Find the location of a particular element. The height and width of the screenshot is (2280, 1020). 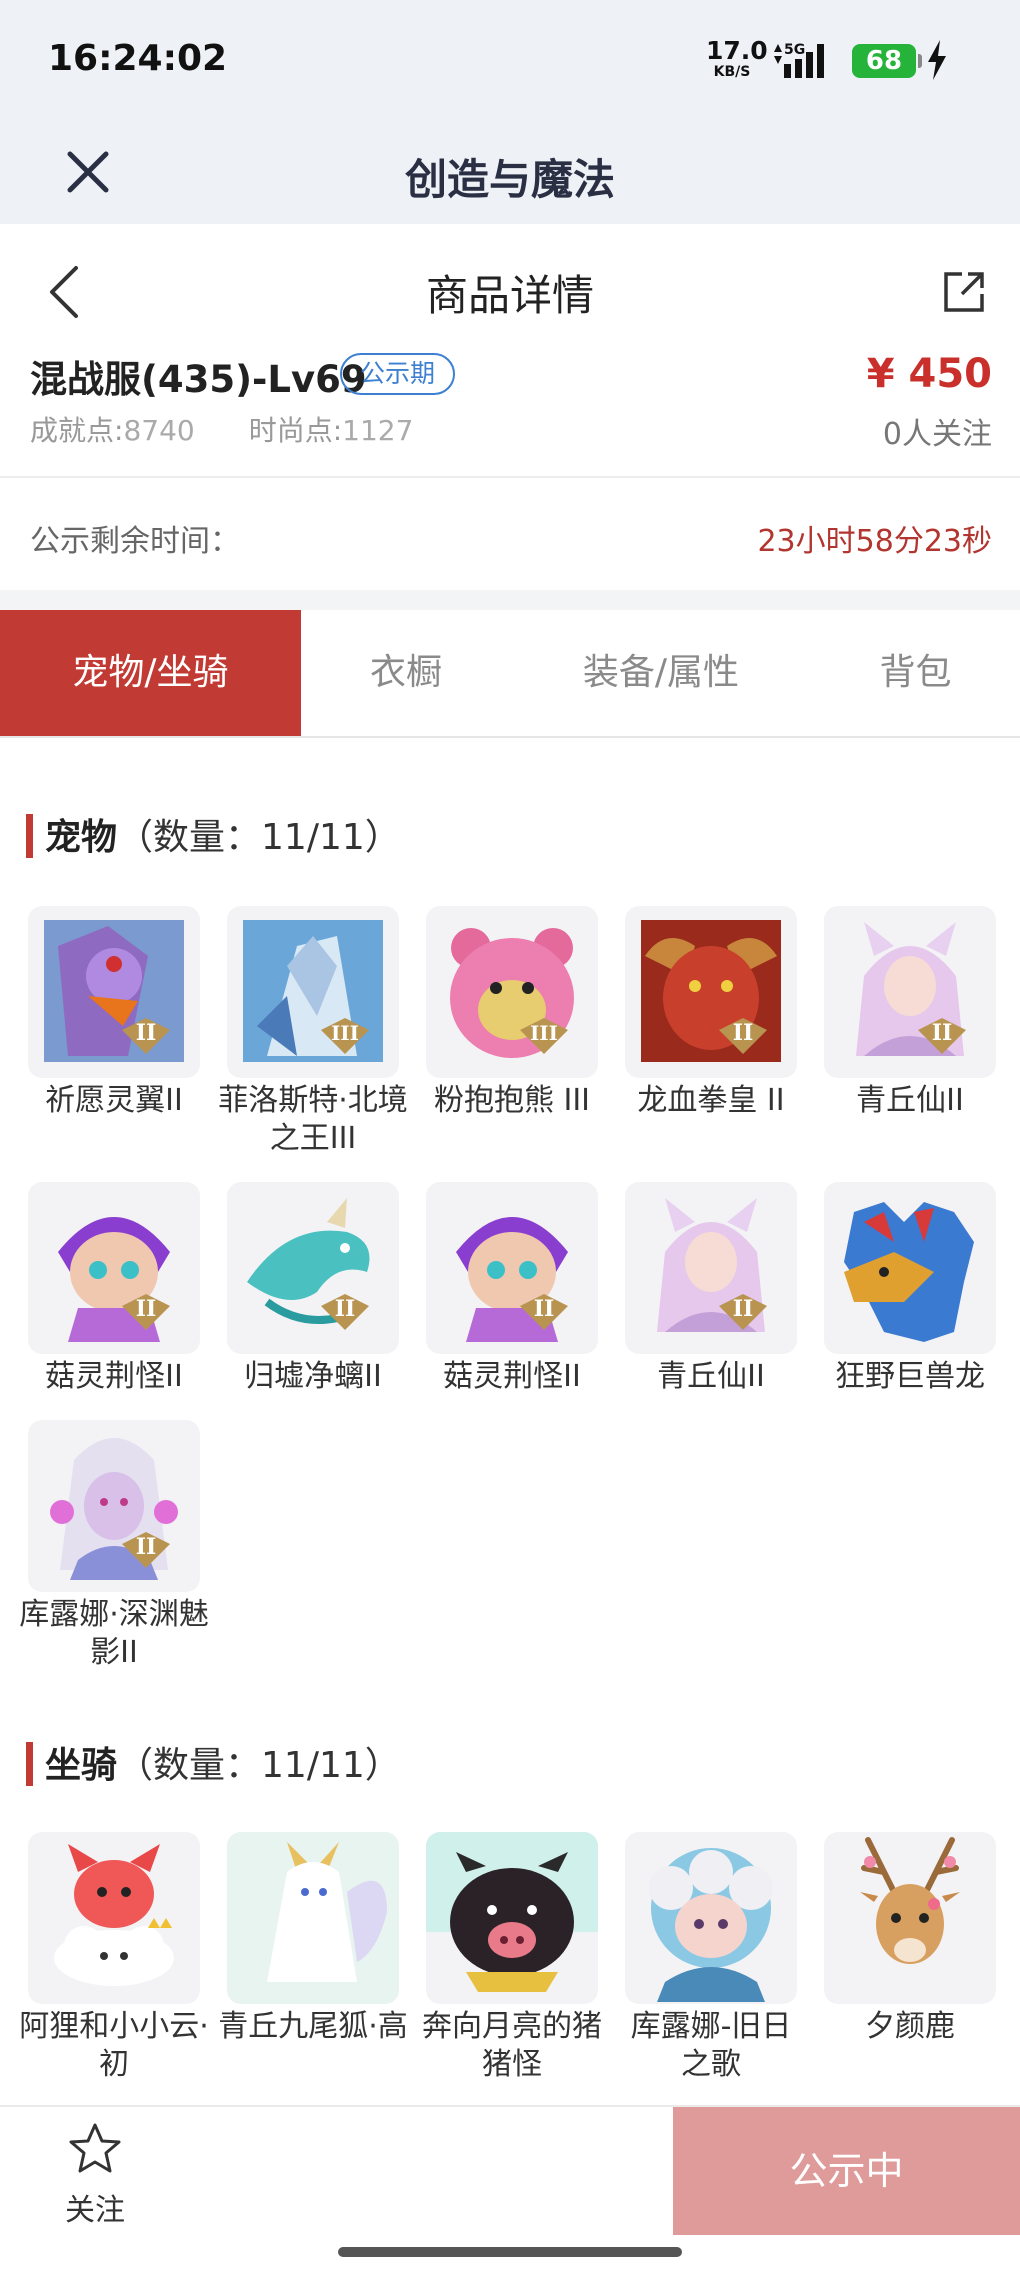

tab-backpack: 背包 is located at coordinates (915, 673).